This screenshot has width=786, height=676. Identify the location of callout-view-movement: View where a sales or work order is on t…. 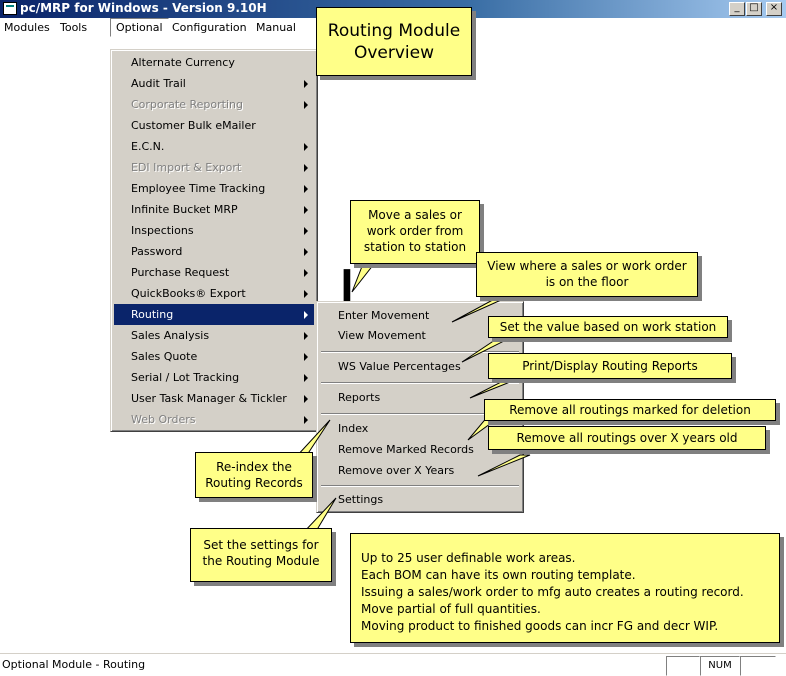
(587, 274).